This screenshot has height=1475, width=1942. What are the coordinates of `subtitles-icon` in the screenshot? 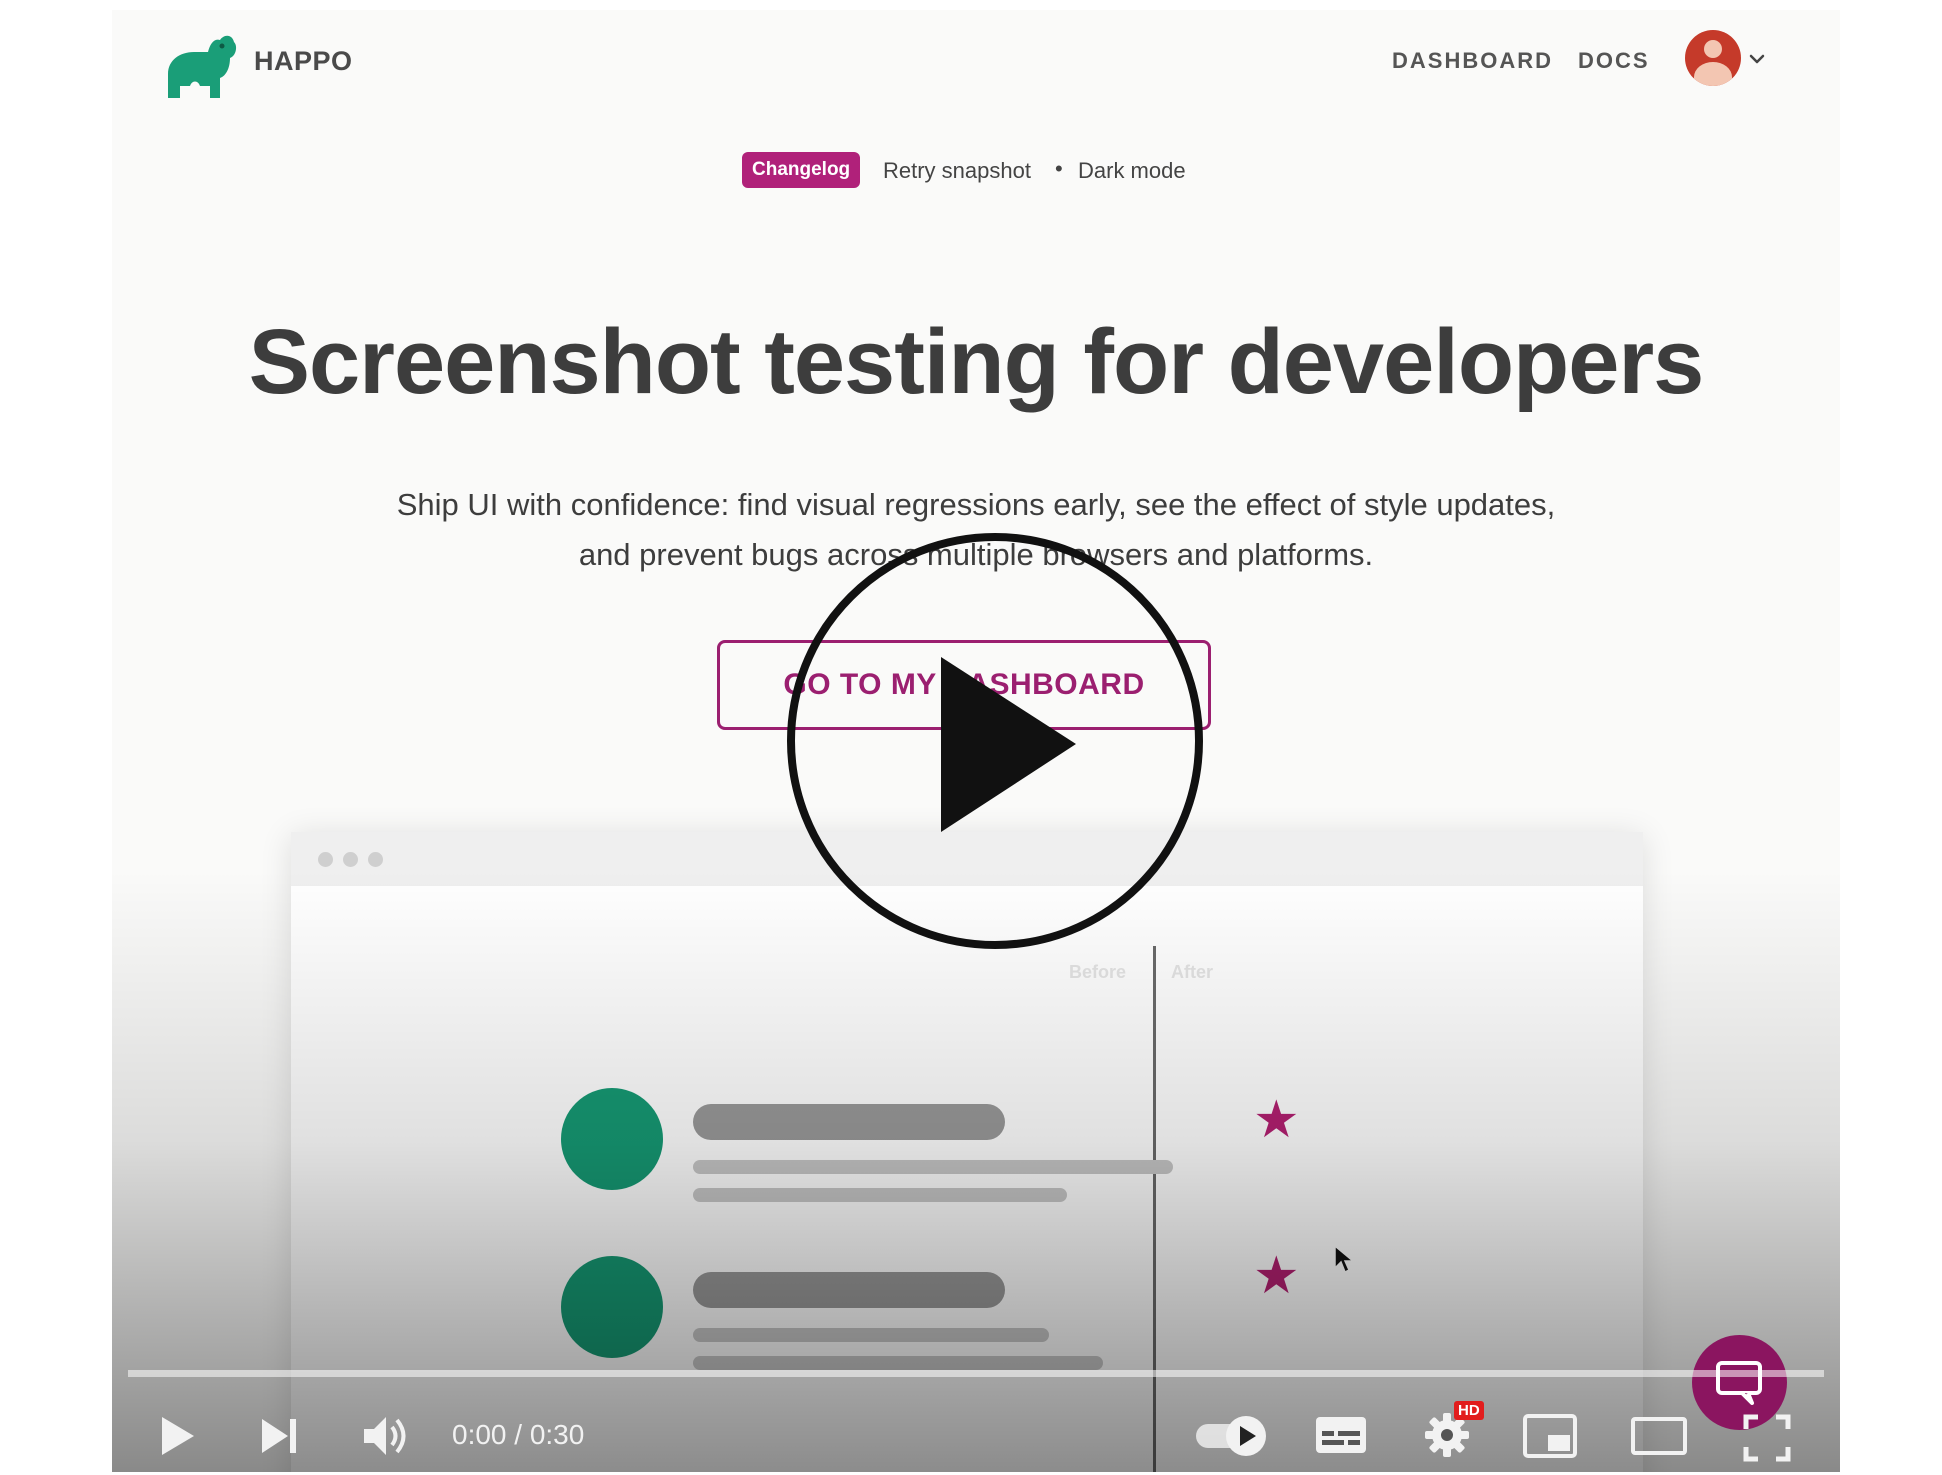 It's located at (1341, 1435).